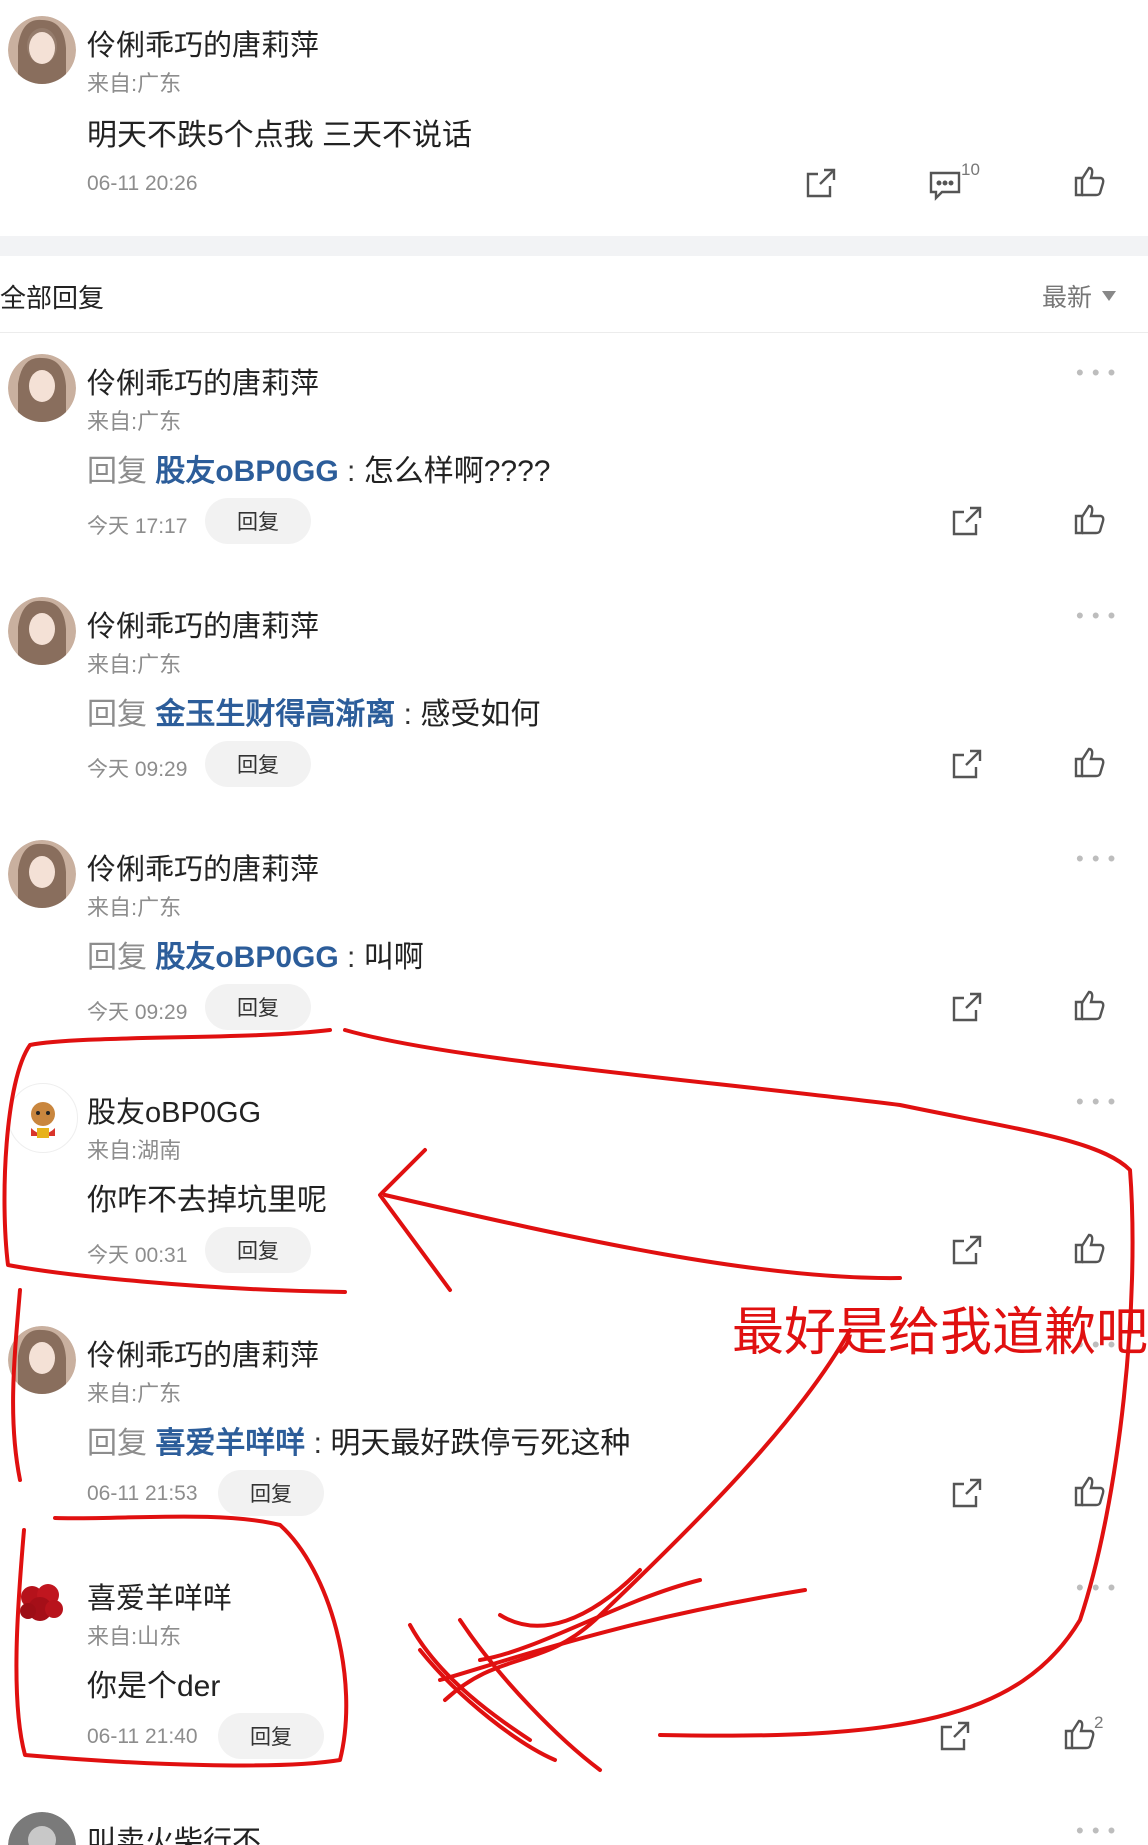 The height and width of the screenshot is (1845, 1148). I want to click on annotation-text: 最好是给我道歉吧, so click(940, 1333).